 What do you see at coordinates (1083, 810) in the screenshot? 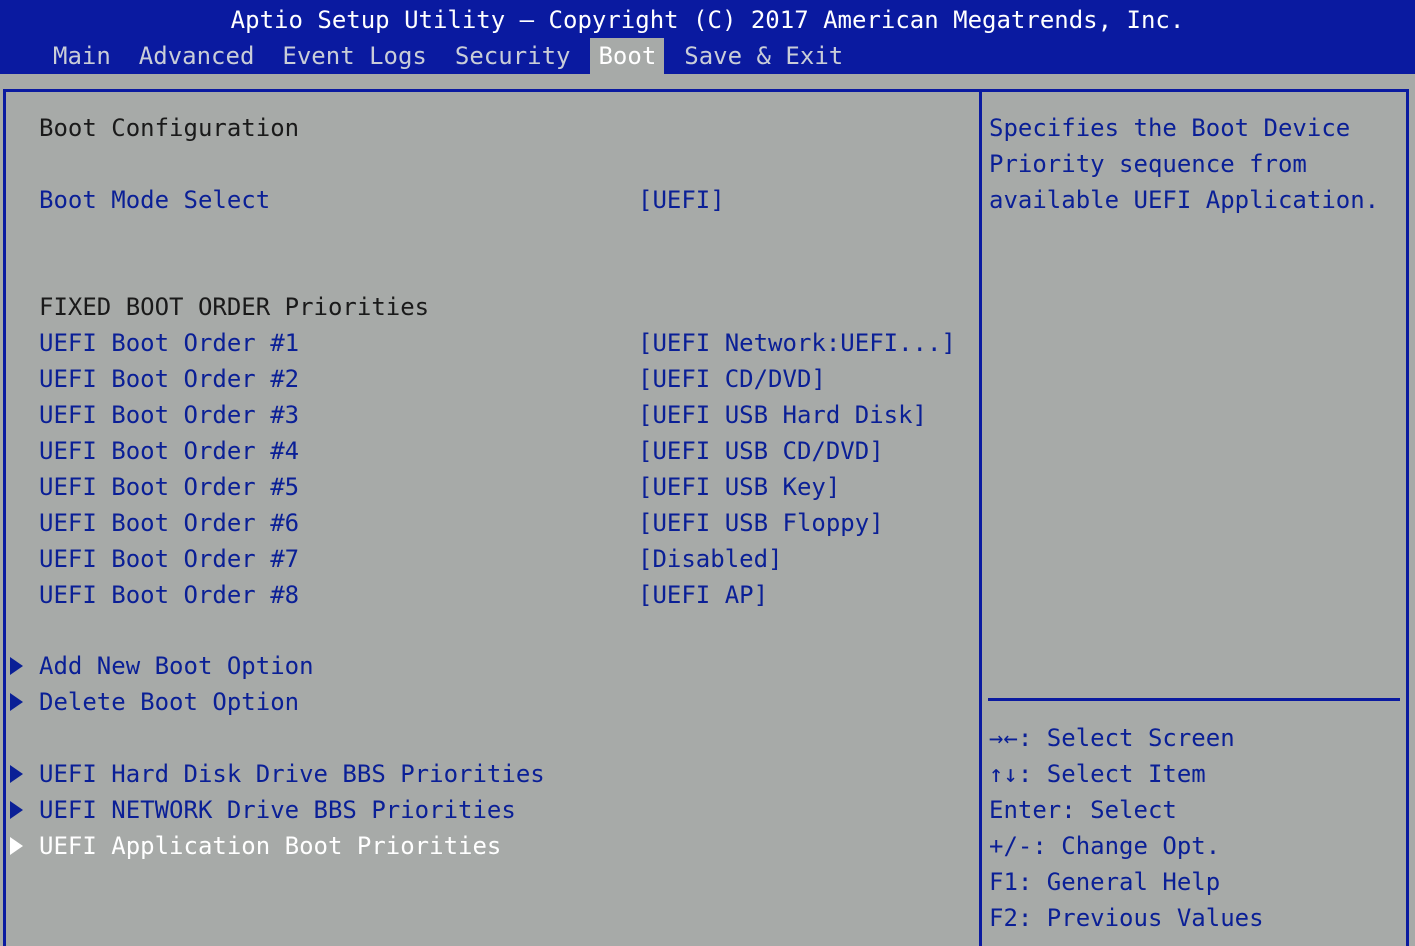
I see `key-help-enter: Enter: Select` at bounding box center [1083, 810].